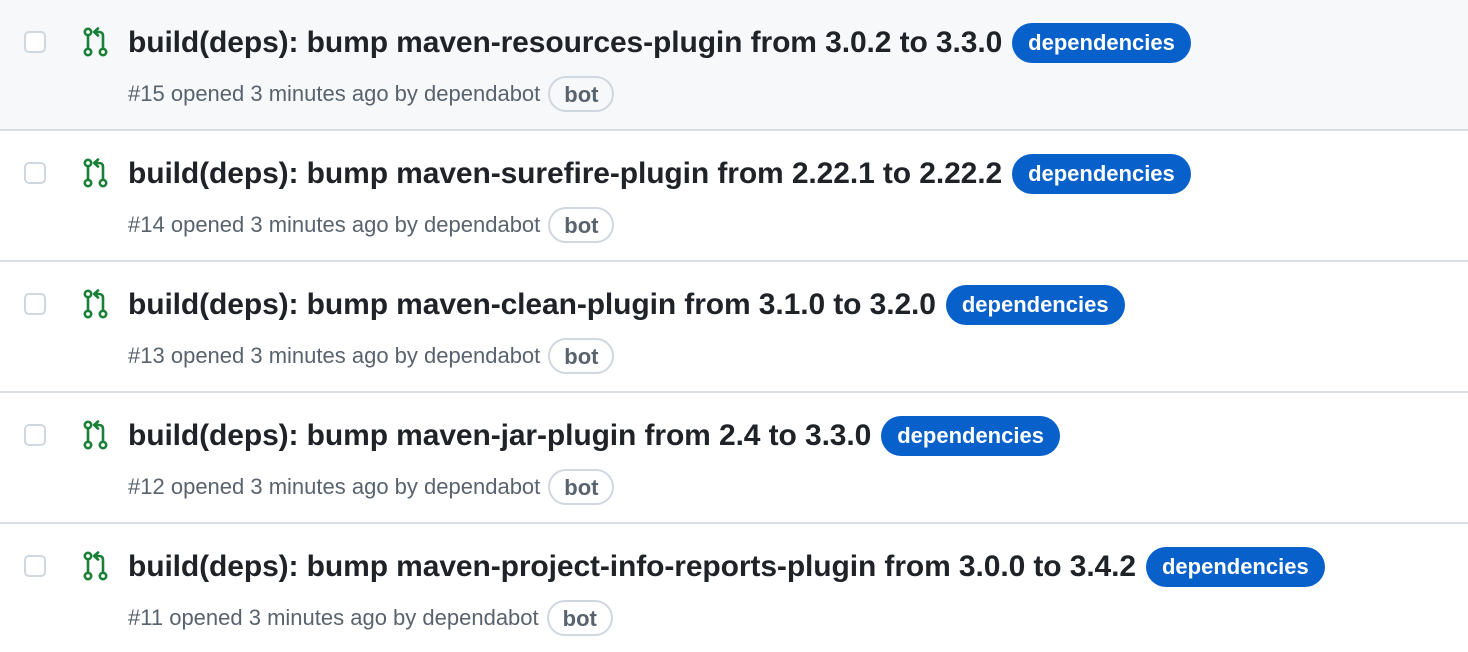 The image size is (1468, 652). Describe the element at coordinates (146, 486) in the screenshot. I see `pr-number: #12` at that location.